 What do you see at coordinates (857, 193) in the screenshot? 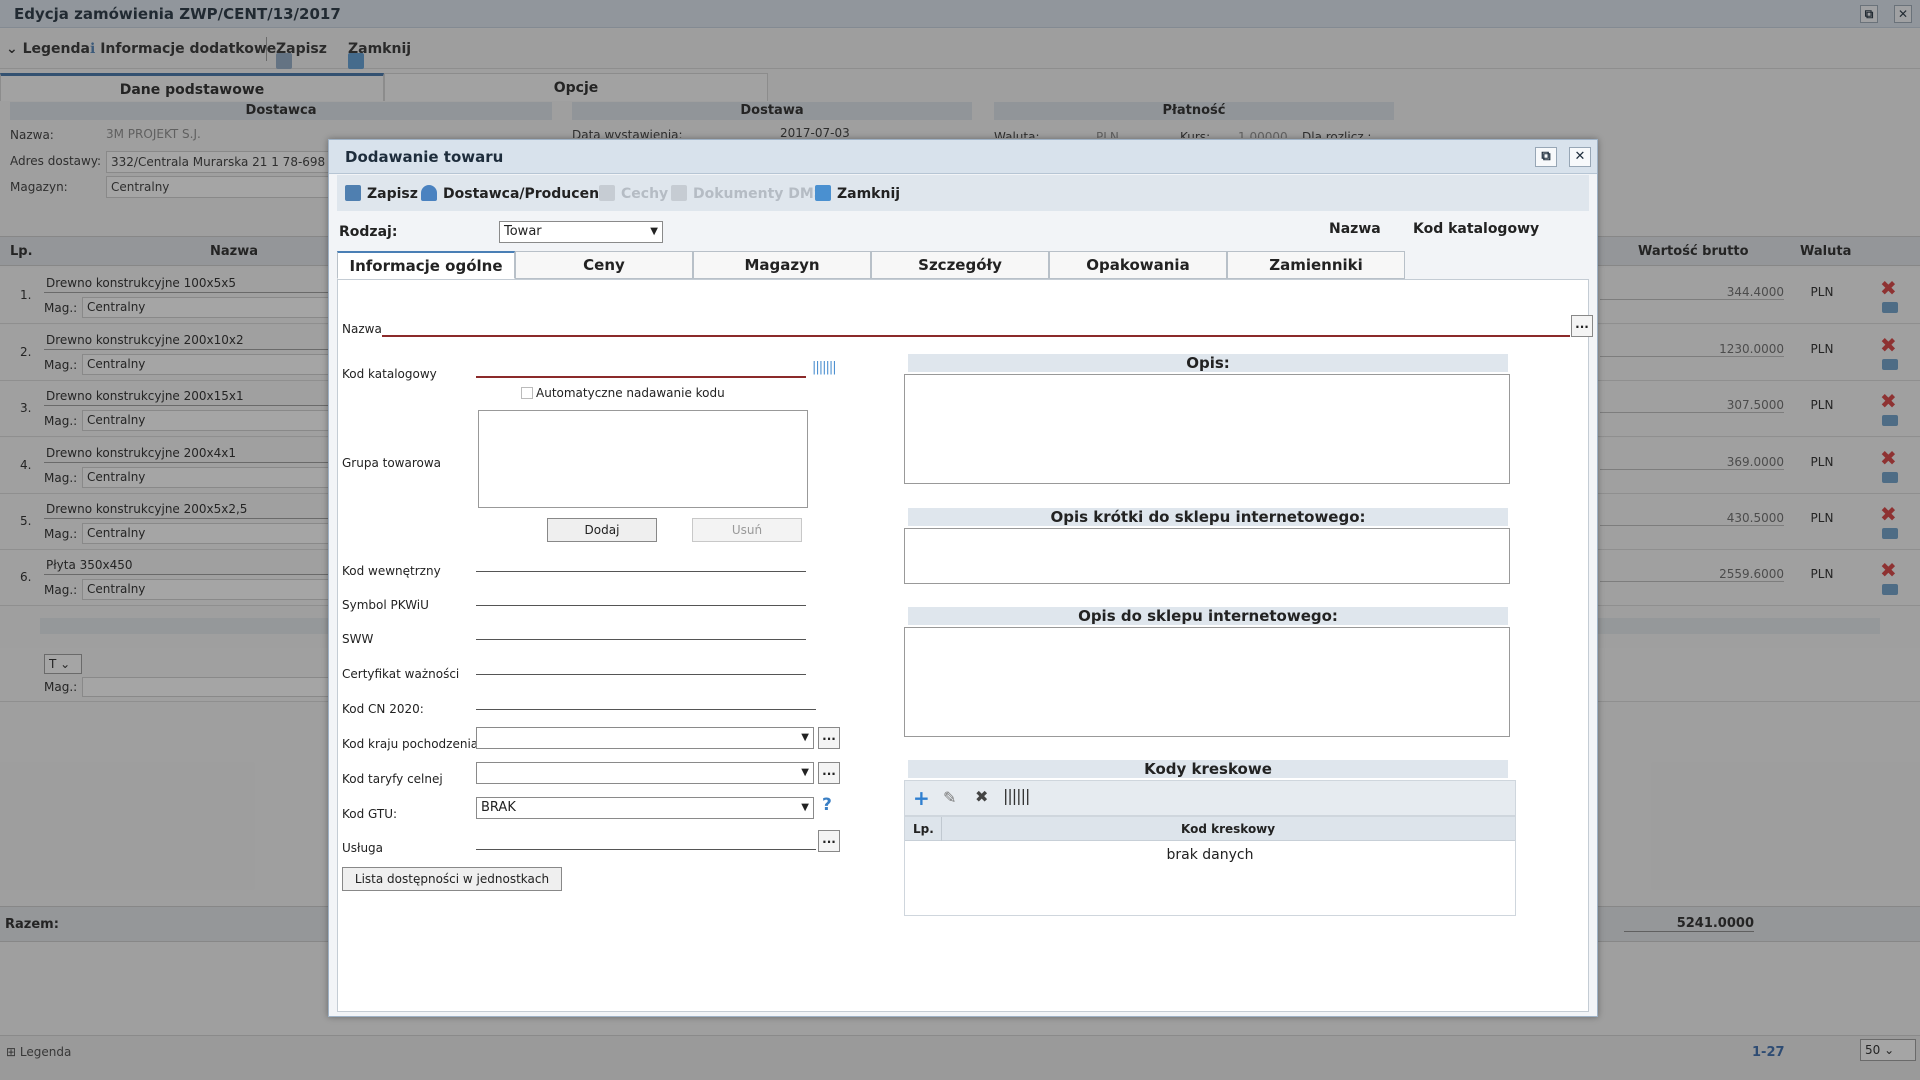
I see `dialog-close-button: Zamknij` at bounding box center [857, 193].